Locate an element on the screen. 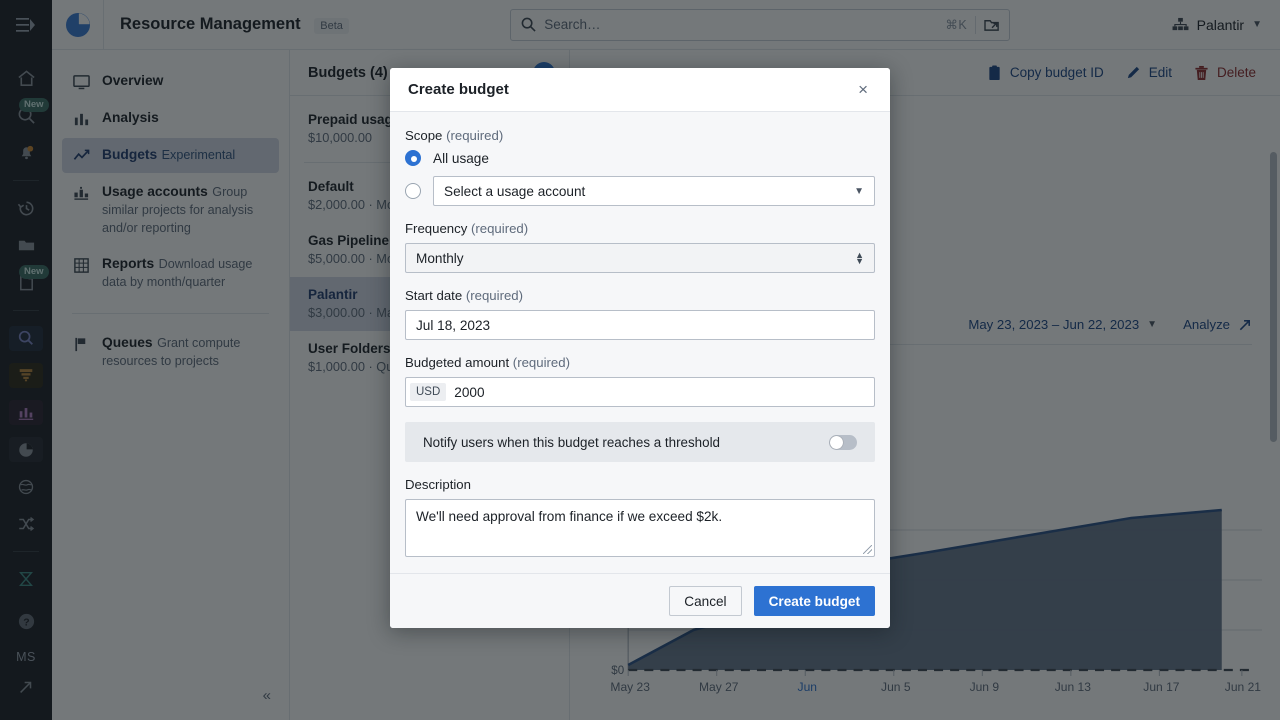 This screenshot has height=720, width=1280. description-label: Description is located at coordinates (438, 484).